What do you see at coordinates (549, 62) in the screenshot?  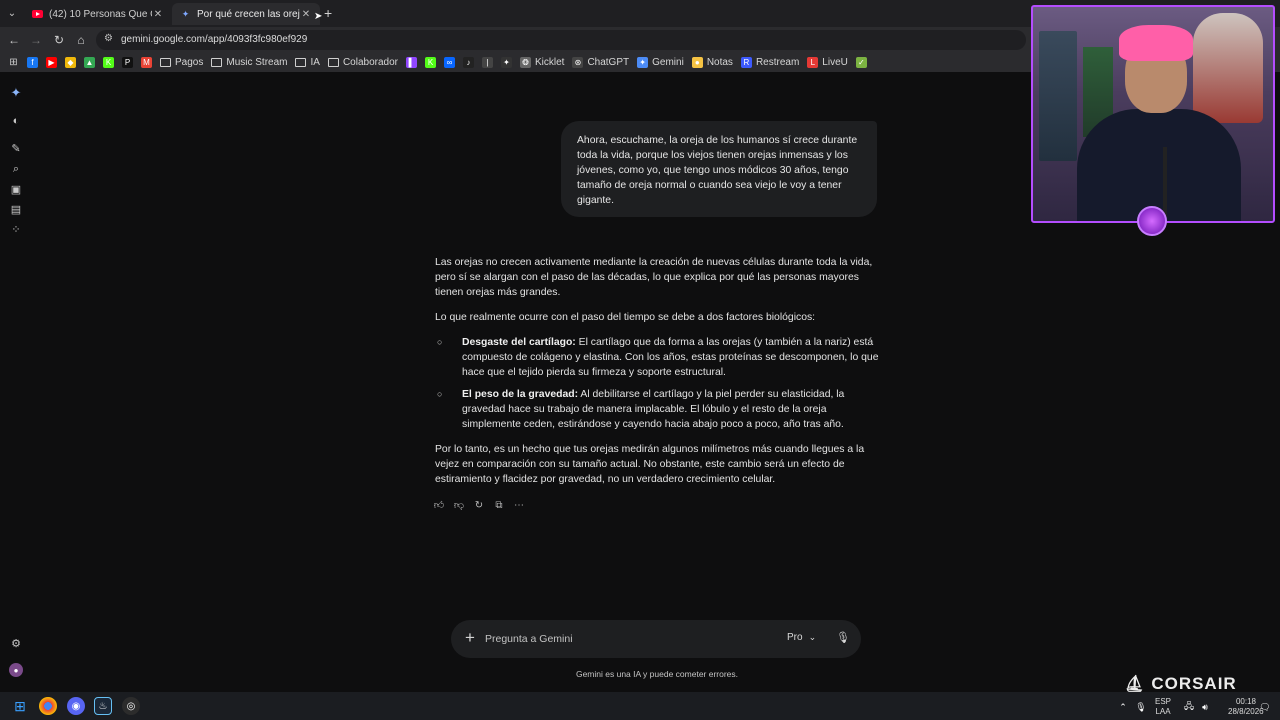 I see `bookmark-label: Kicklet` at bounding box center [549, 62].